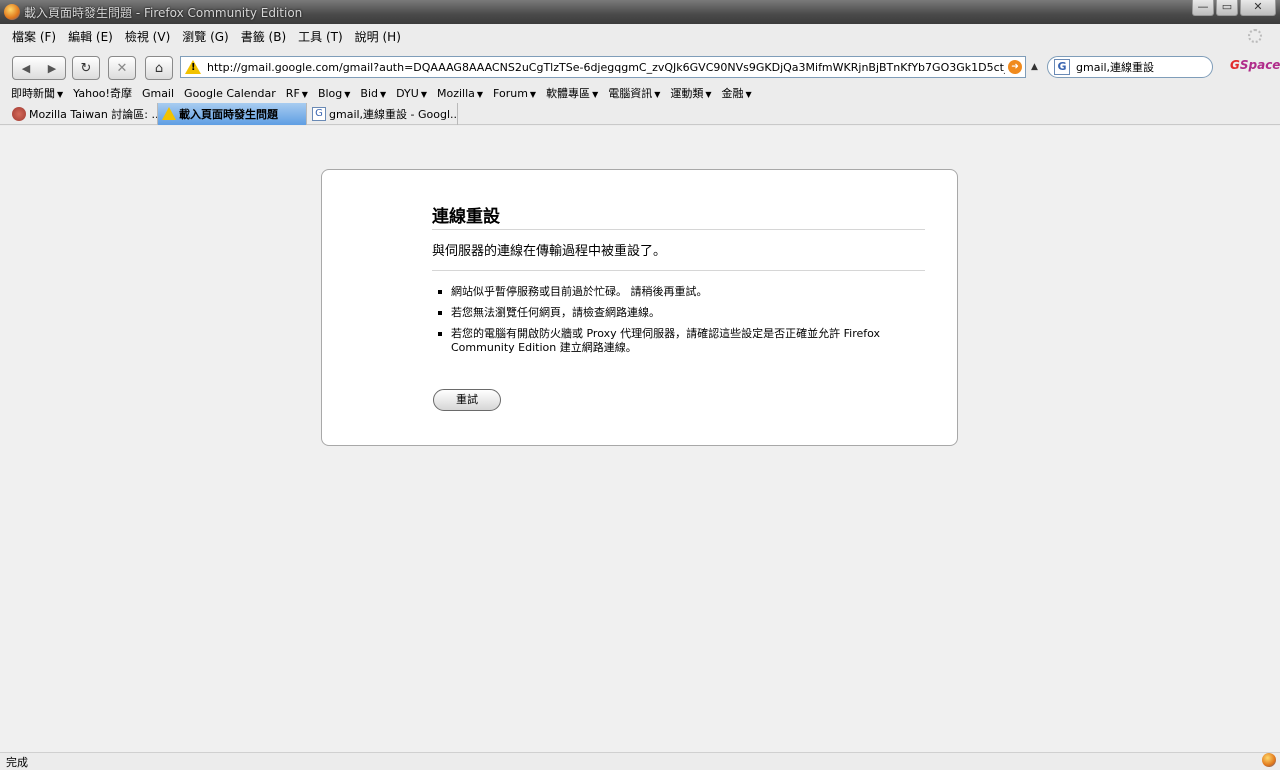  Describe the element at coordinates (373, 93) in the screenshot. I see `bookmark-folder-bid: Bid ▼` at that location.